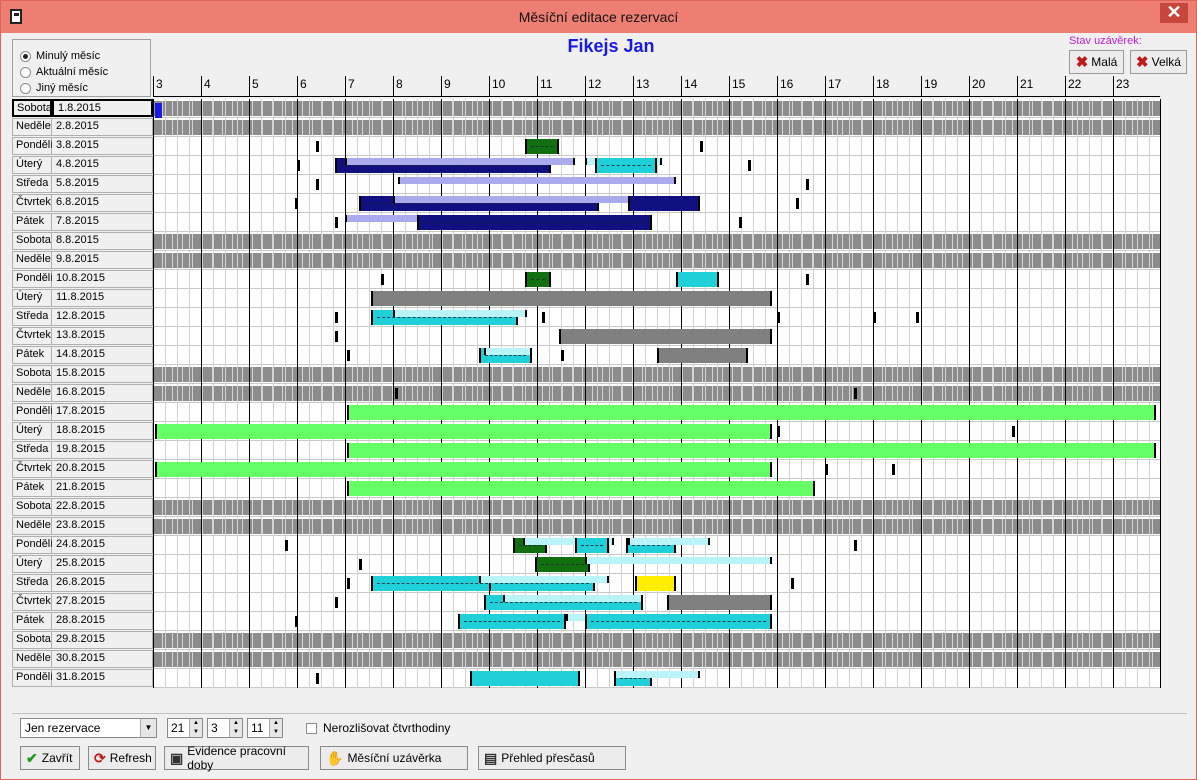 The width and height of the screenshot is (1197, 780). Describe the element at coordinates (88, 728) in the screenshot. I see `view-filter-select: Jen rezervace ▼` at that location.